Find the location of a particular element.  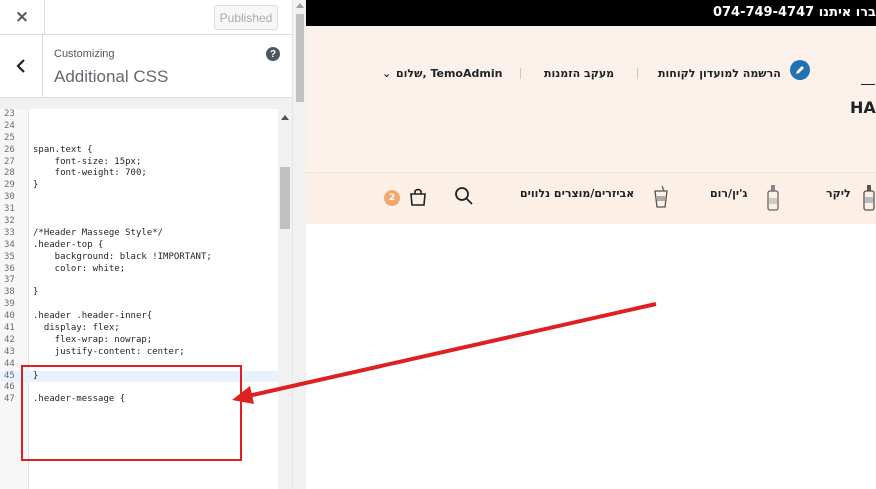

code-line: 31 is located at coordinates (140, 210).